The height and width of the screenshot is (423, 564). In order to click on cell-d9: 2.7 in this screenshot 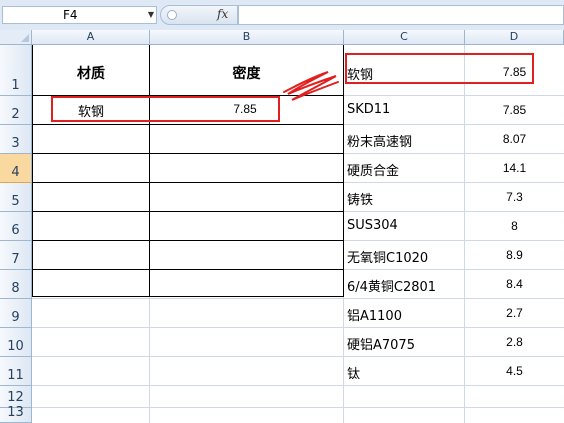, I will do `click(514, 313)`.